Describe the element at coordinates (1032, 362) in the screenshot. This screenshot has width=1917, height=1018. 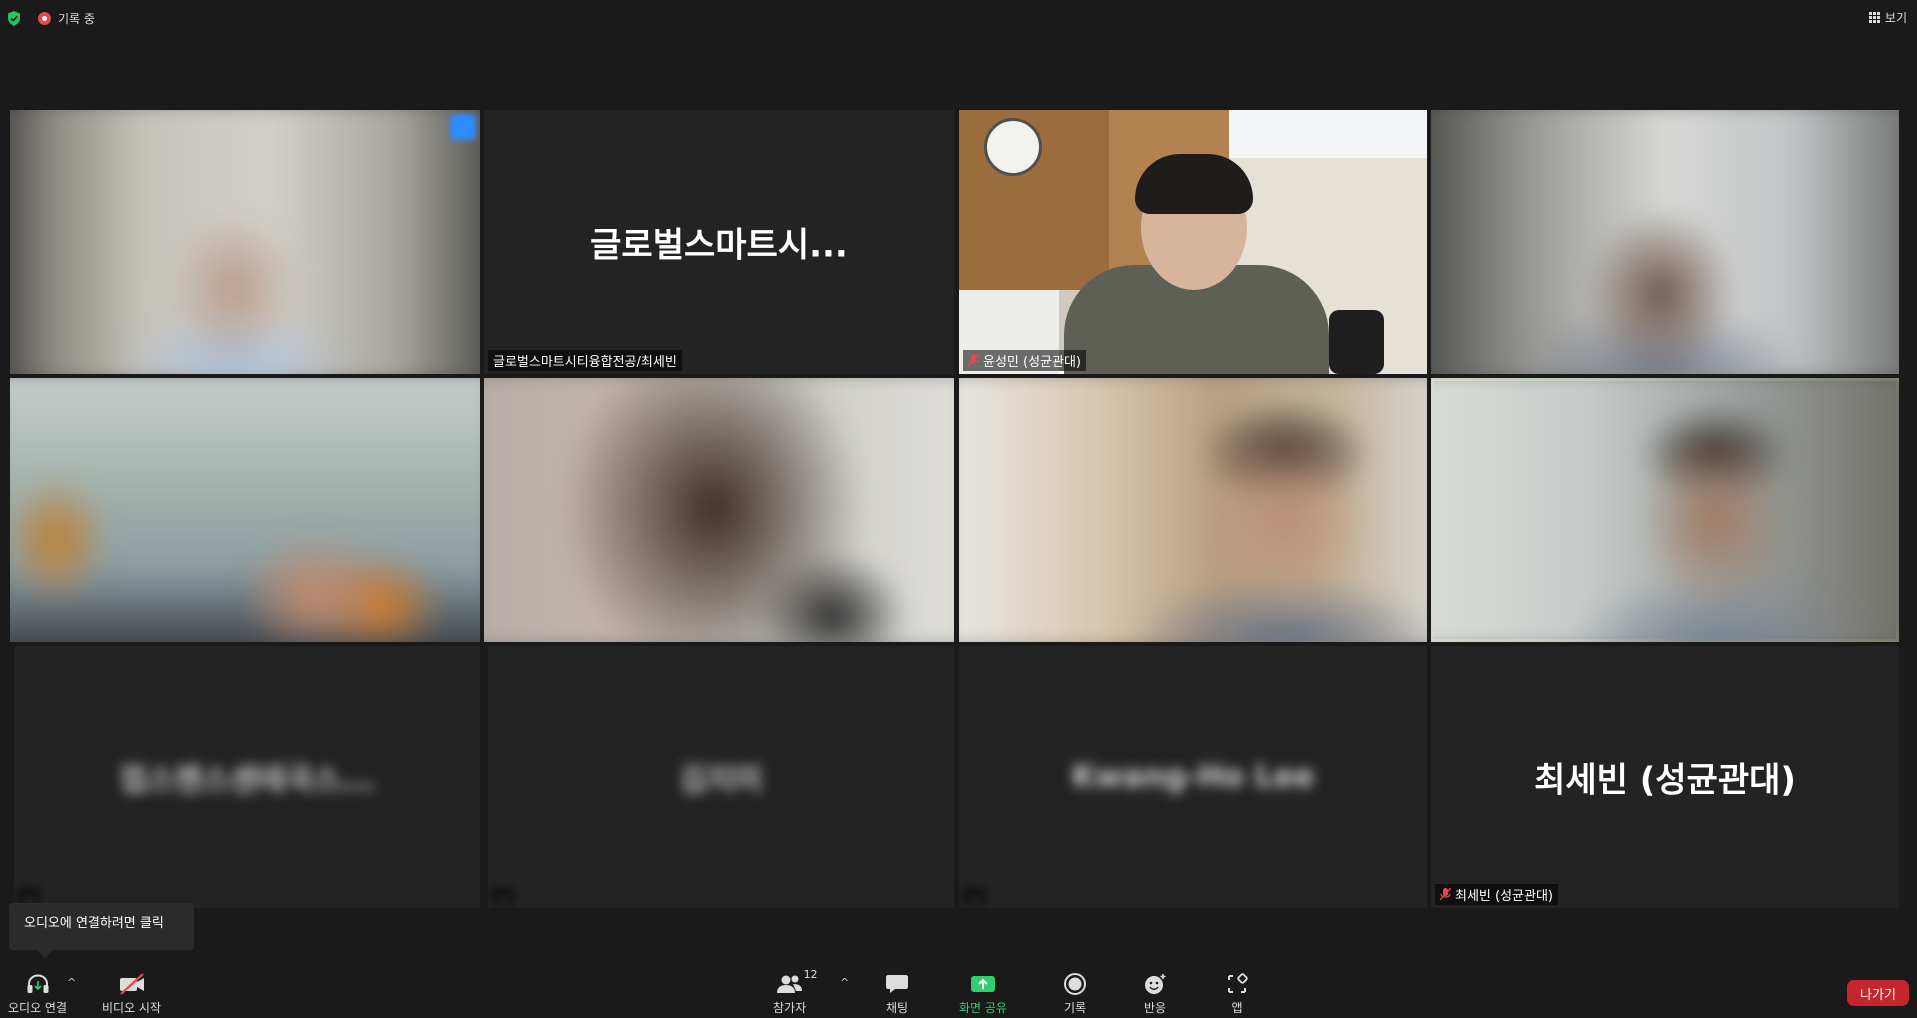
I see `participant-name: 윤성민 (성균관대)` at that location.